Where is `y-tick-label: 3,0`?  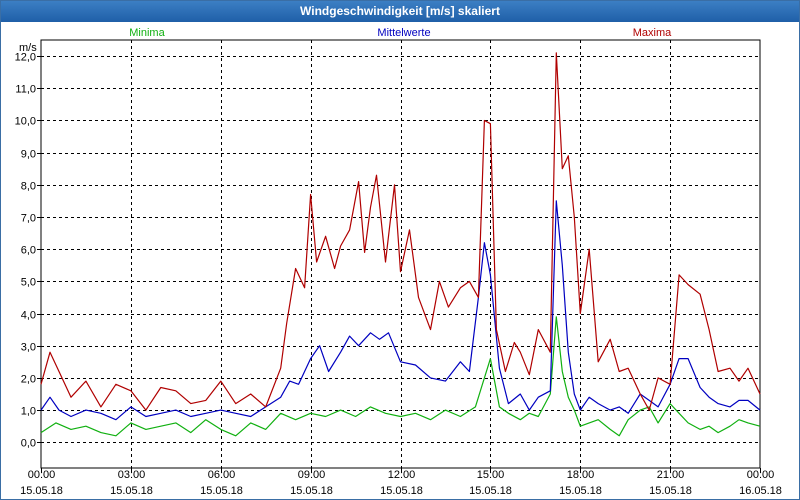
y-tick-label: 3,0 is located at coordinates (28, 348).